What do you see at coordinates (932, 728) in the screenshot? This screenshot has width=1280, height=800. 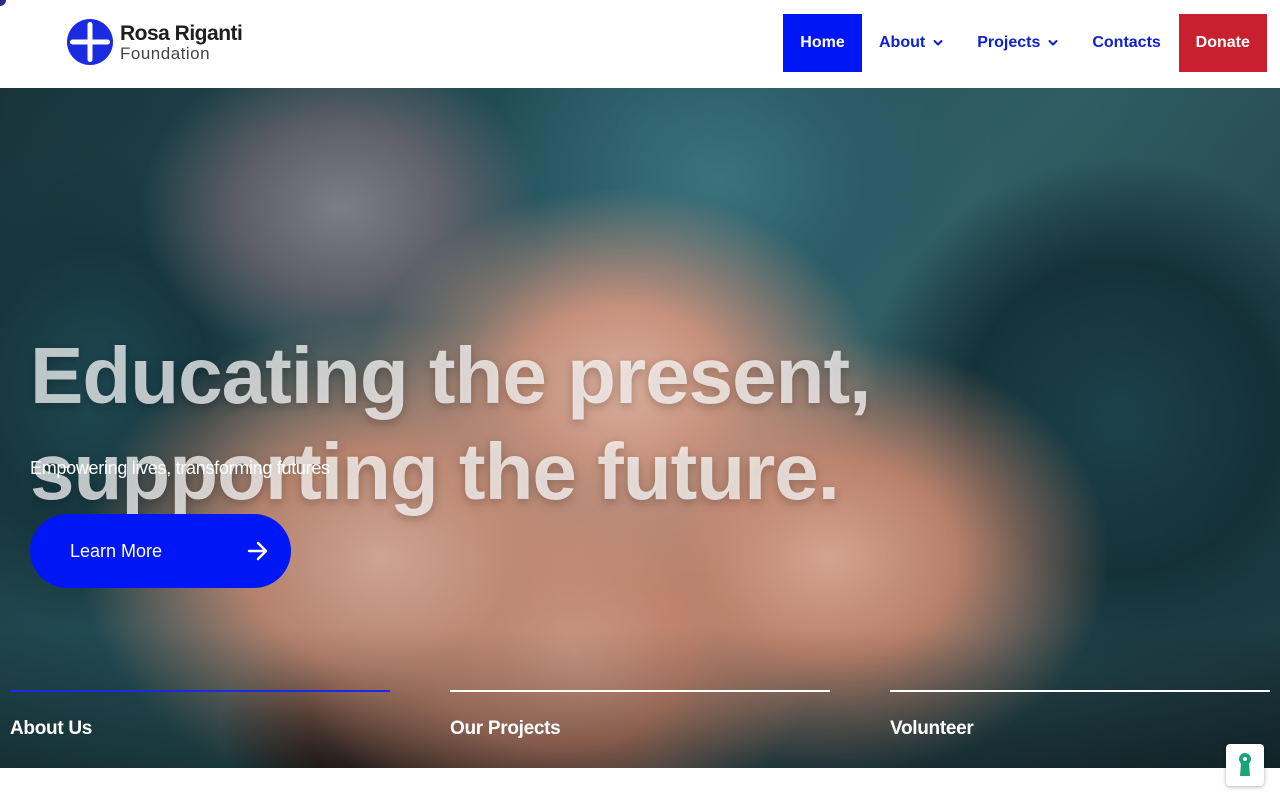 I see `quick-link-volunteer-label: Volunteer` at bounding box center [932, 728].